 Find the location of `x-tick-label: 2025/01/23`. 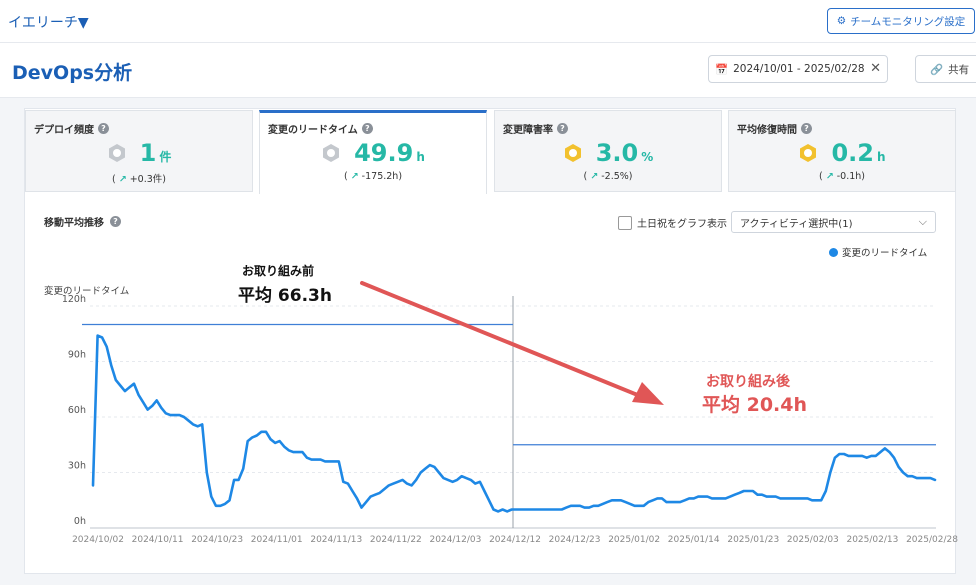

x-tick-label: 2025/01/23 is located at coordinates (753, 540).